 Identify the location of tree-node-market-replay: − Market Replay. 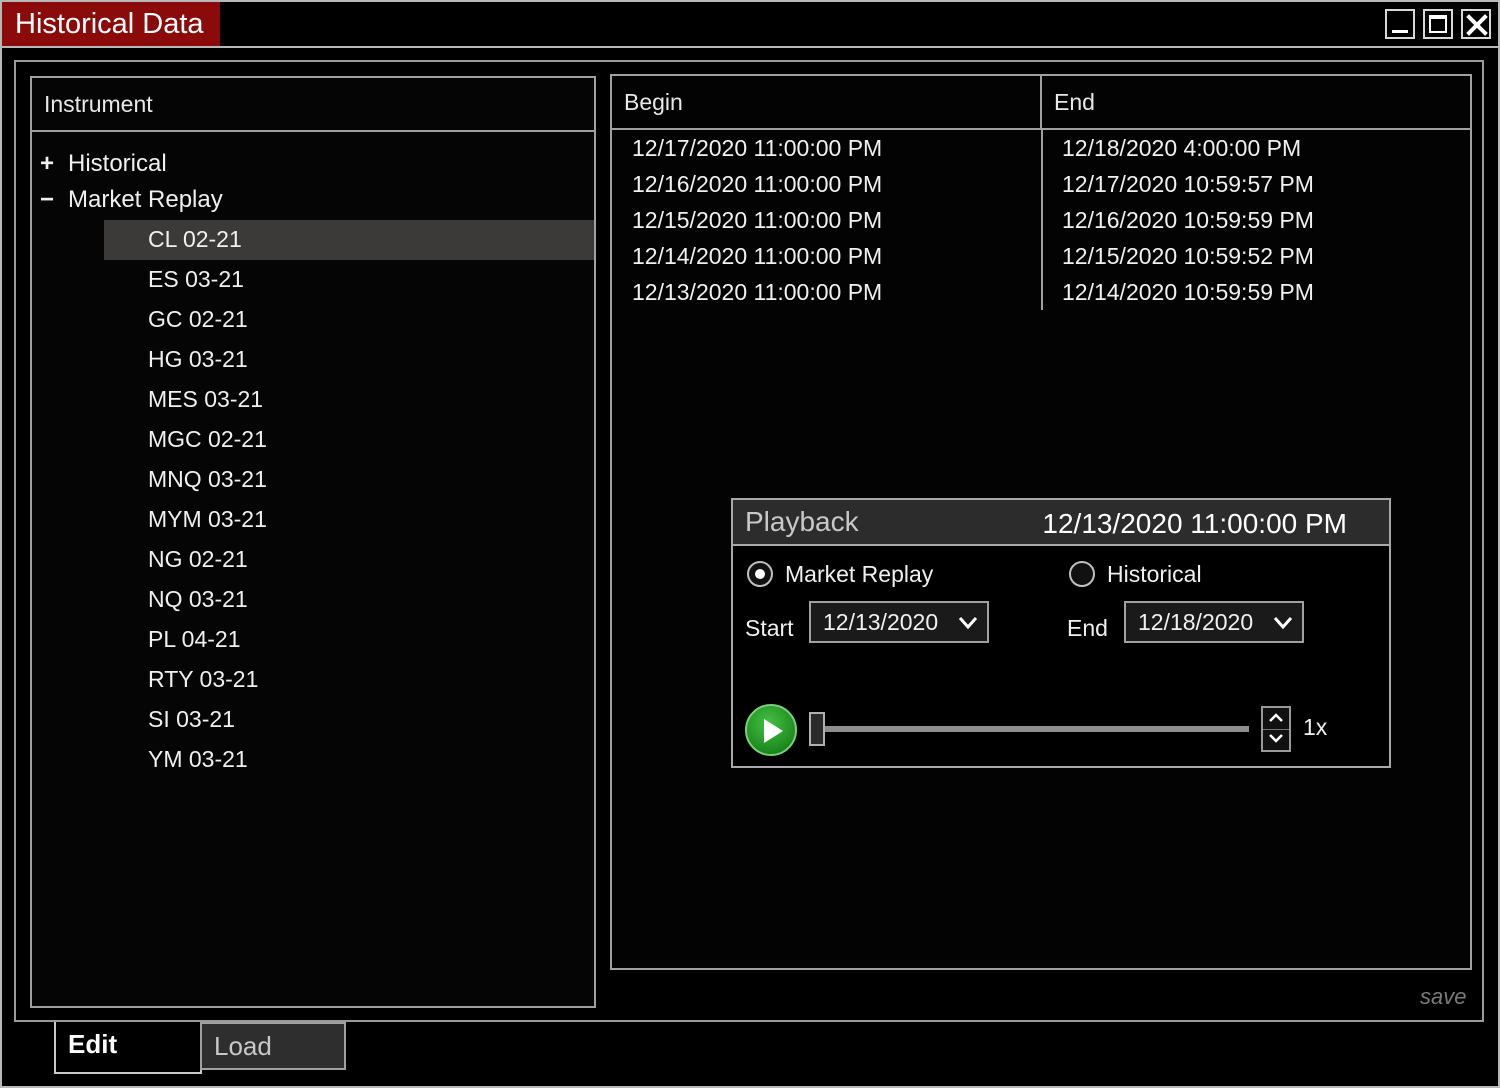
(131, 200).